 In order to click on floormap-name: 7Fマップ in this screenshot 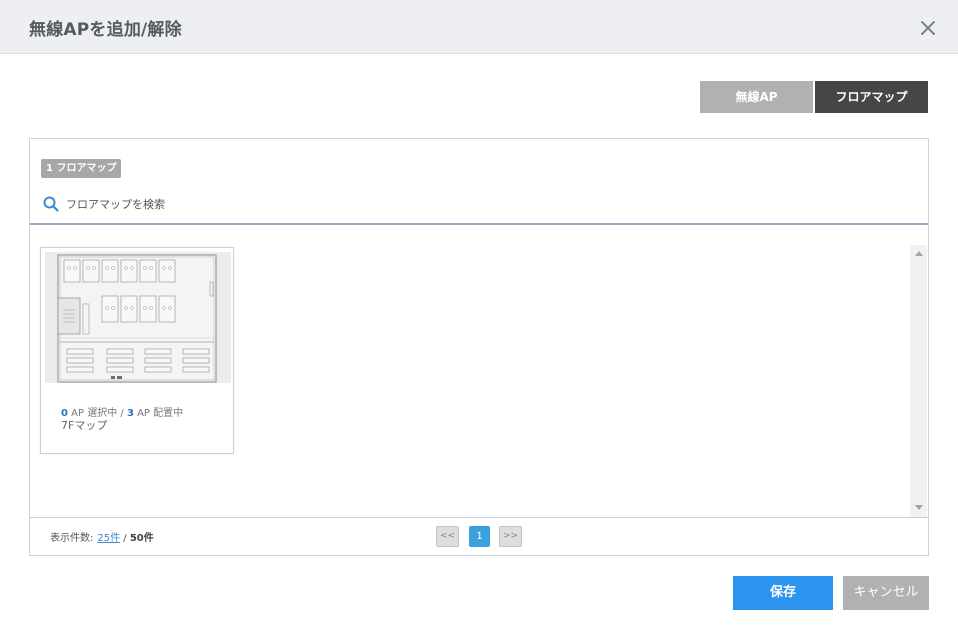, I will do `click(84, 425)`.